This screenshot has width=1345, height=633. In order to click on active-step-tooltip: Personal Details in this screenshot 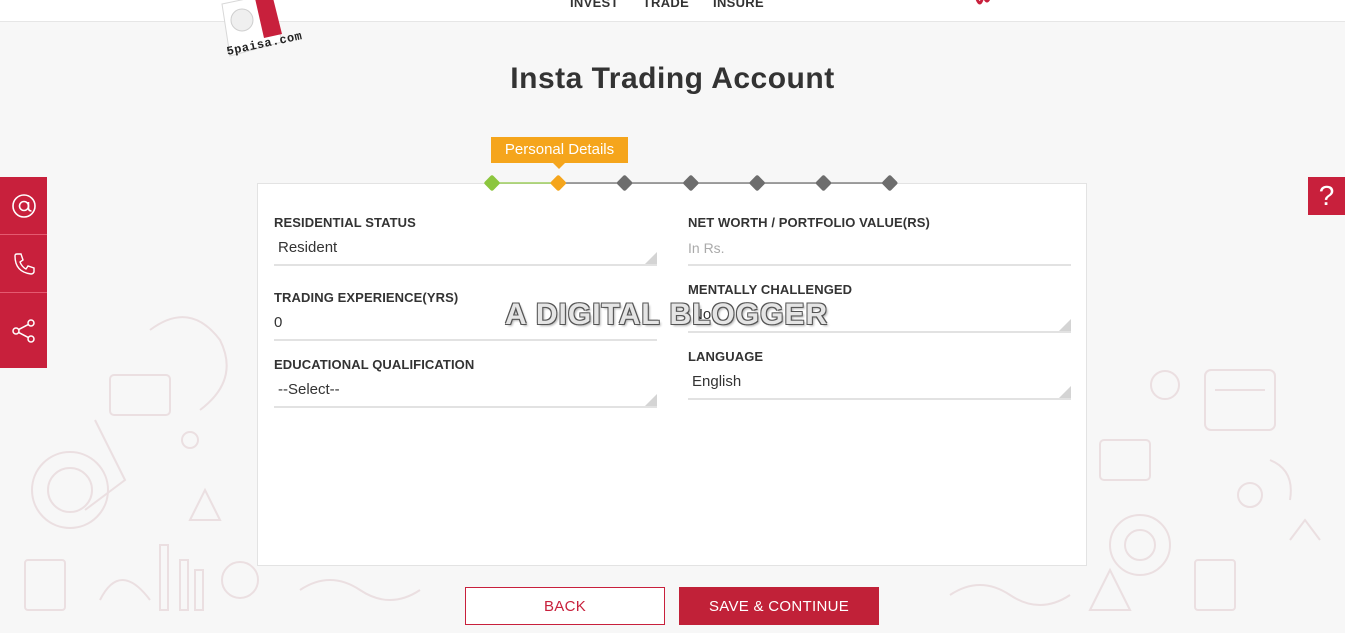, I will do `click(559, 153)`.